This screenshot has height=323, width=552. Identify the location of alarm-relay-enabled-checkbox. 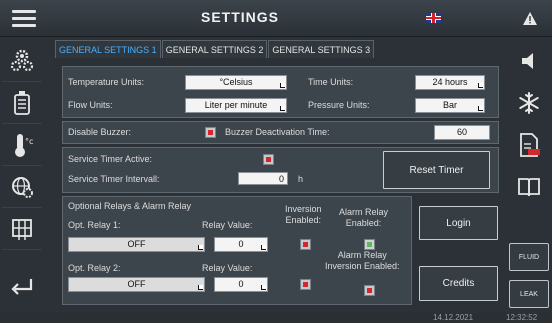
(369, 244).